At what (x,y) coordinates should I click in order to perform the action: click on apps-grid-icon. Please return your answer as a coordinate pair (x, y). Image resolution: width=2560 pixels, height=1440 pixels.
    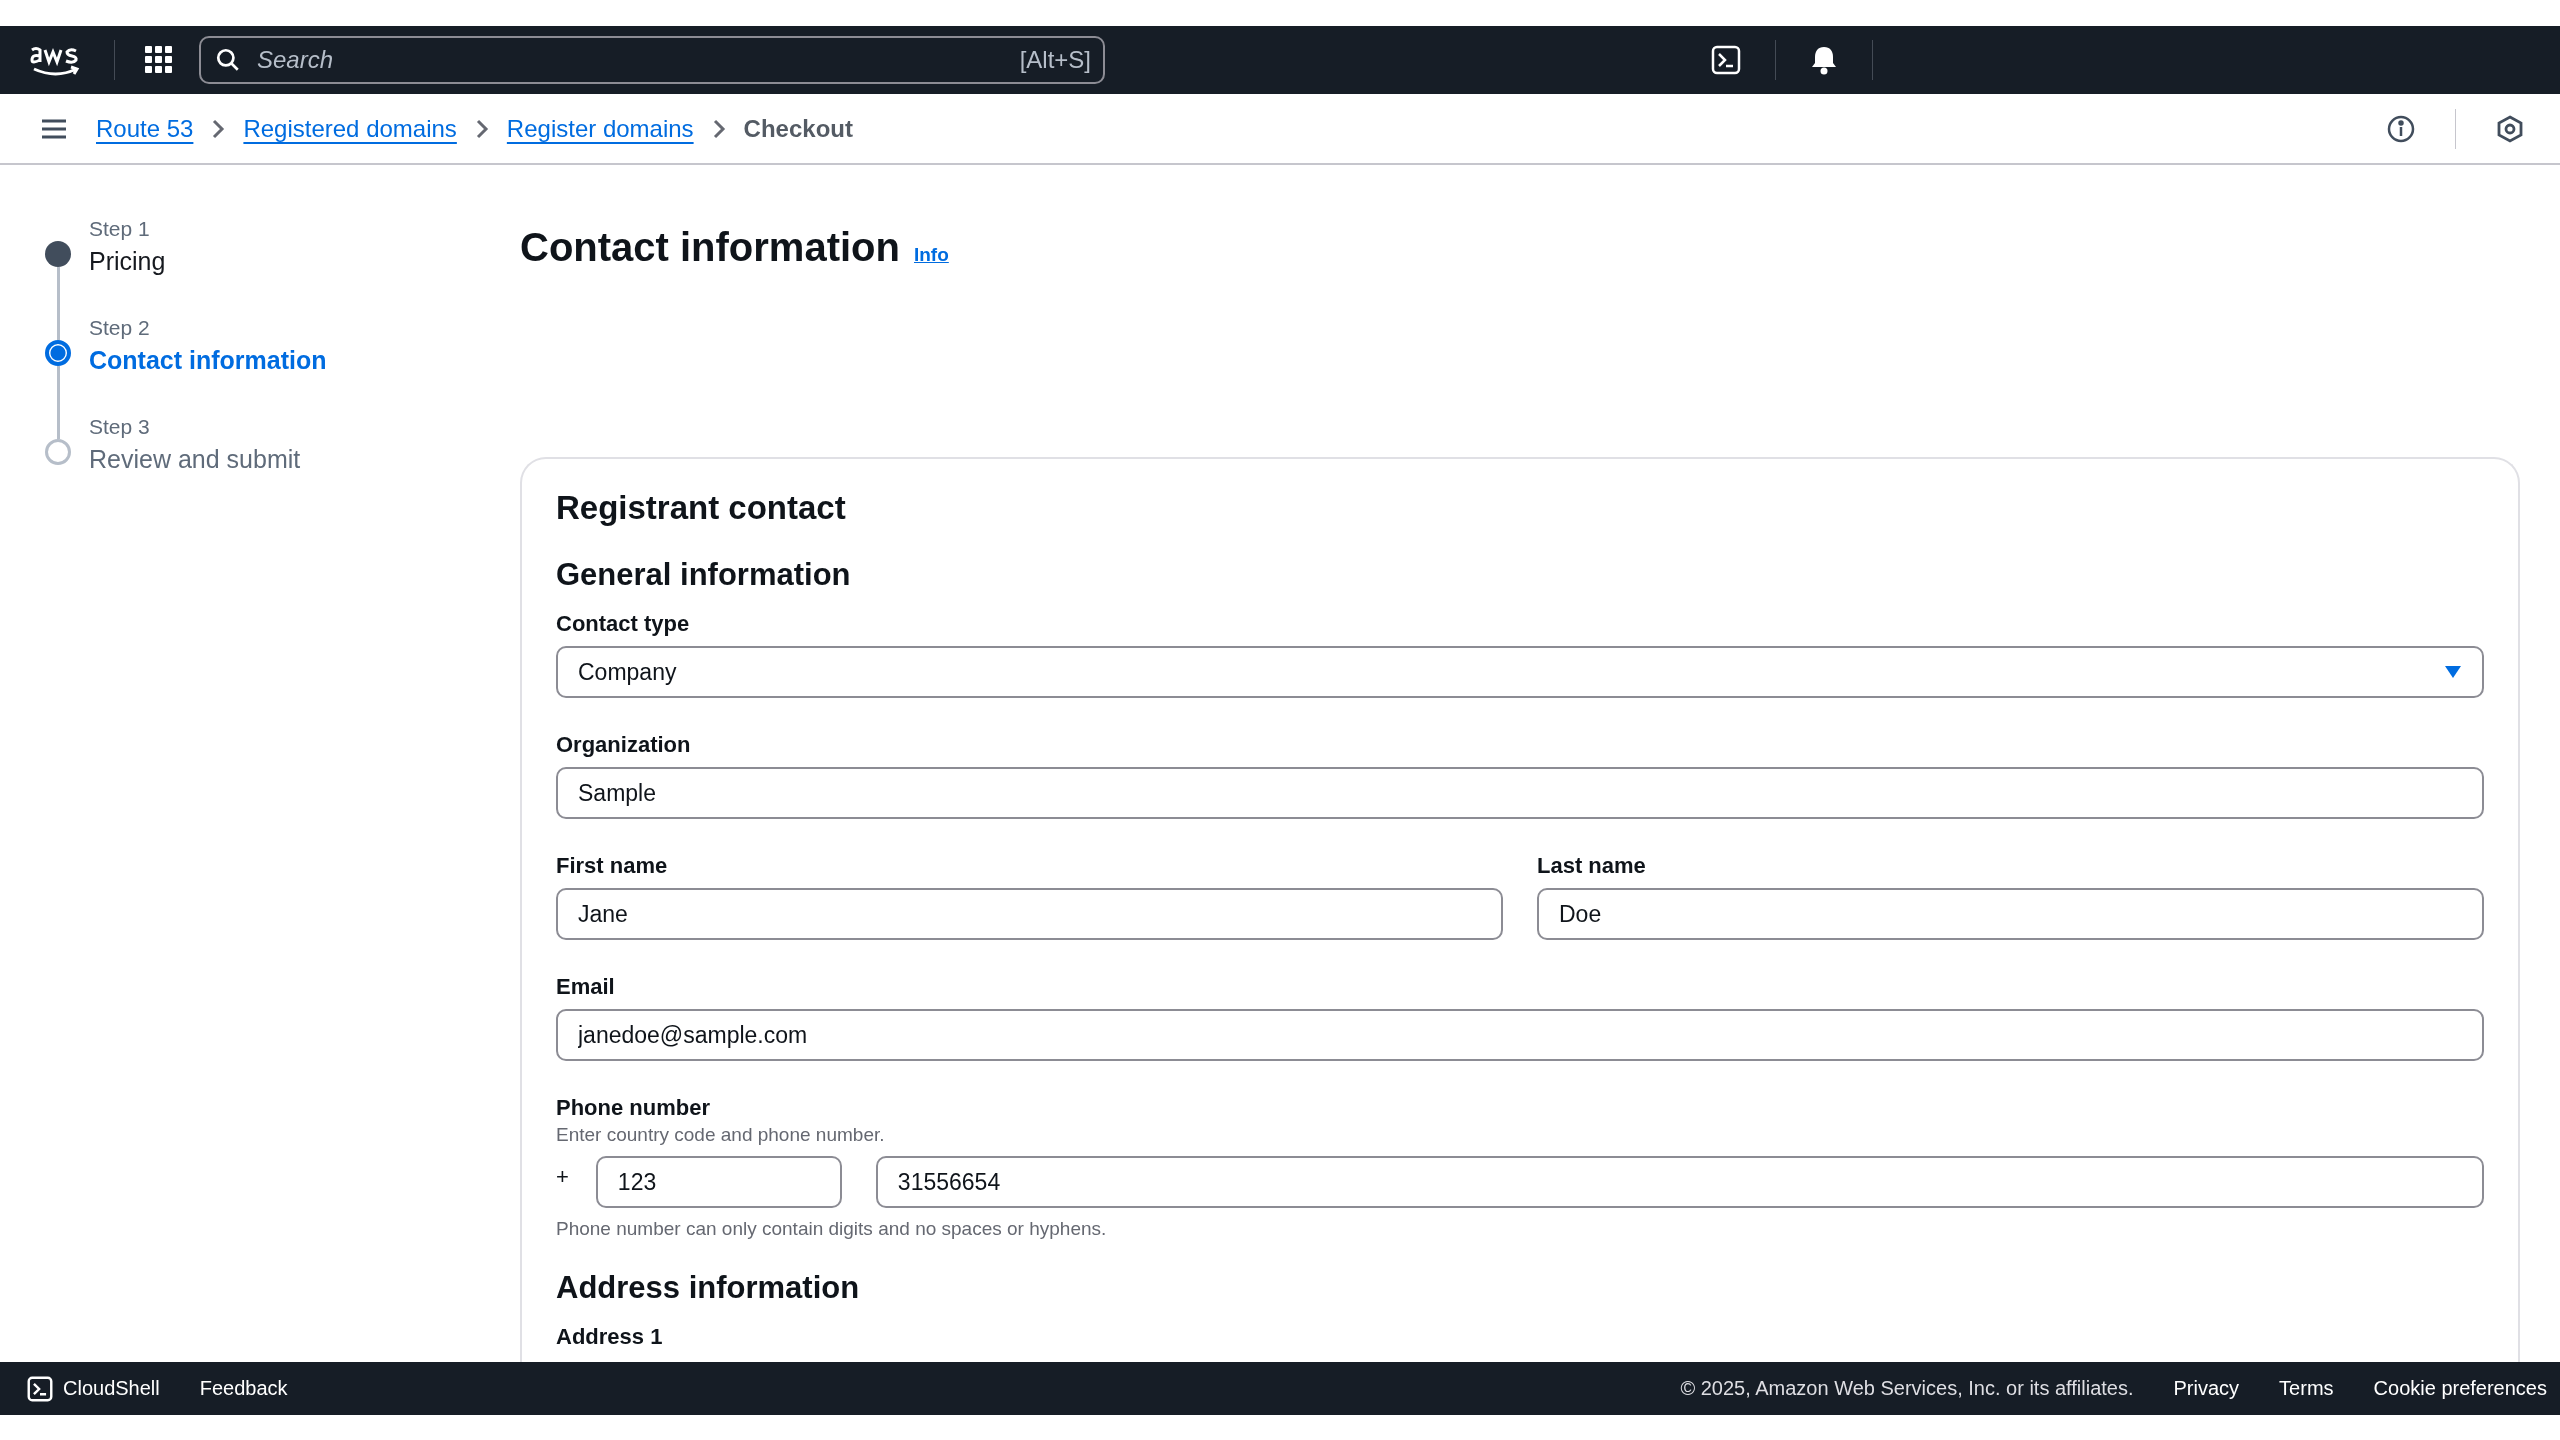
    Looking at the image, I should click on (159, 60).